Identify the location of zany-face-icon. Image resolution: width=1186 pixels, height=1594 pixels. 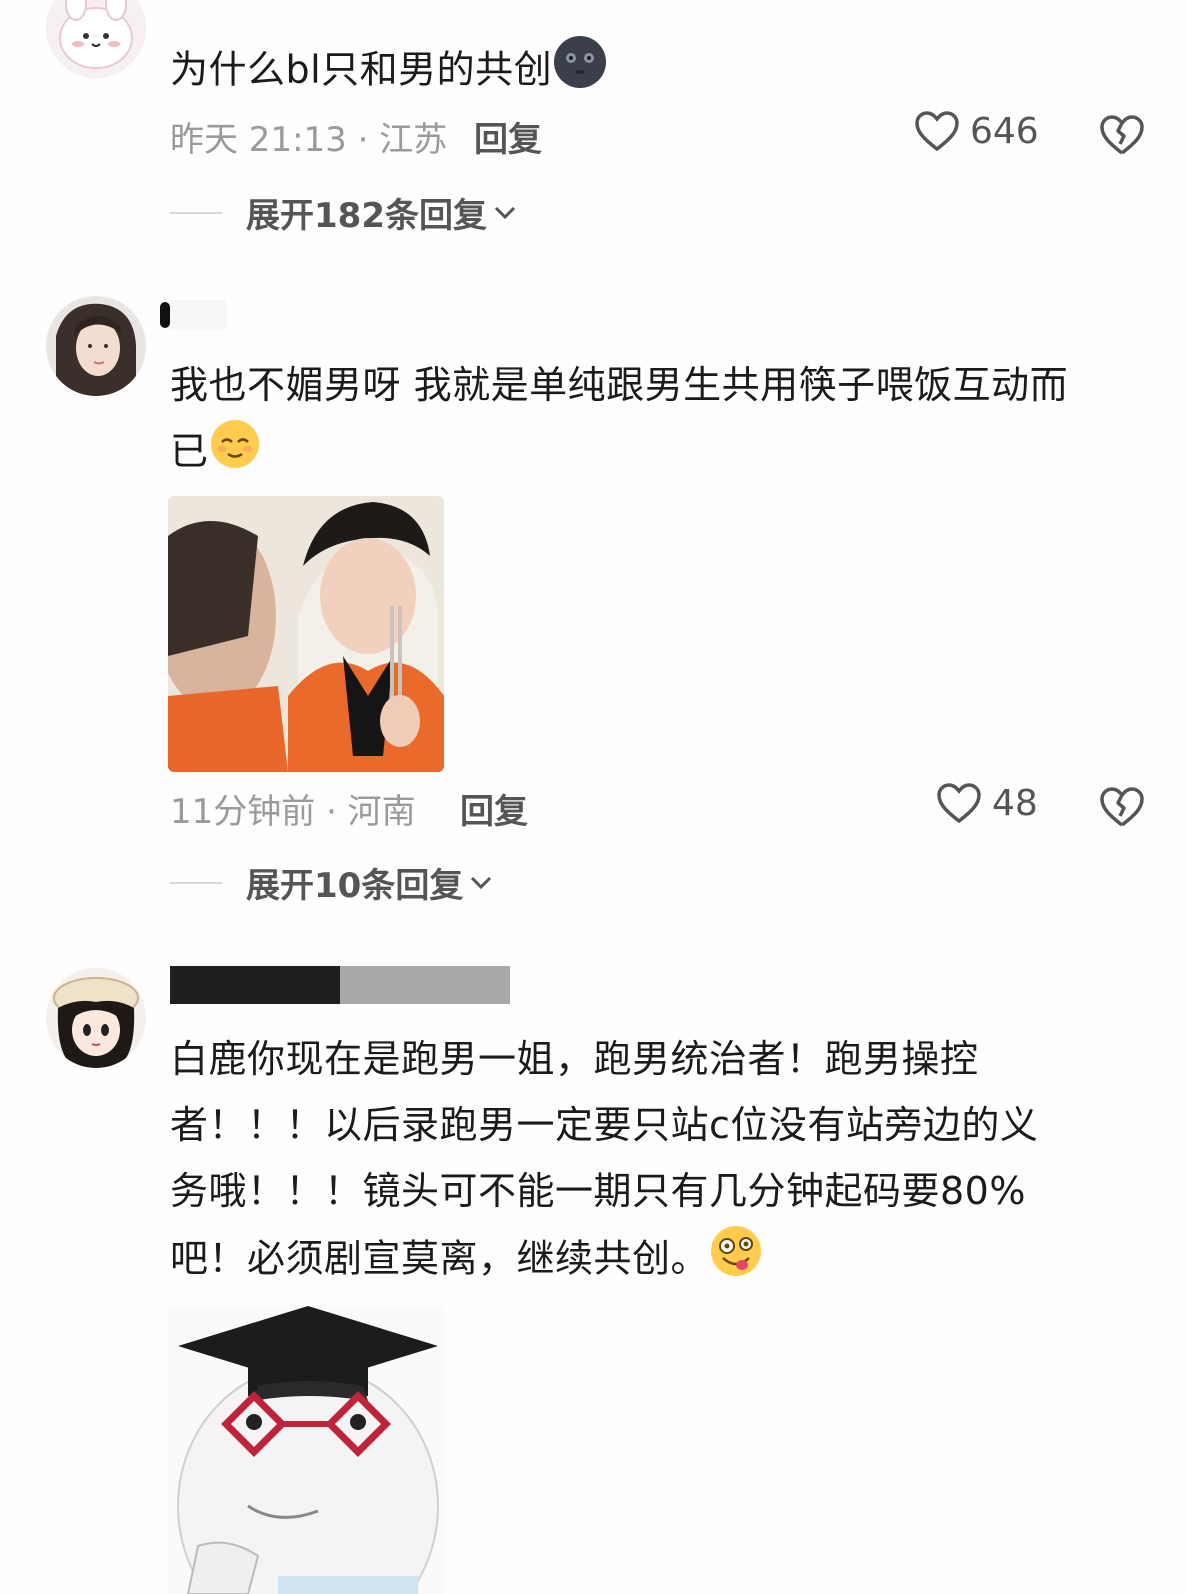
(736, 1261).